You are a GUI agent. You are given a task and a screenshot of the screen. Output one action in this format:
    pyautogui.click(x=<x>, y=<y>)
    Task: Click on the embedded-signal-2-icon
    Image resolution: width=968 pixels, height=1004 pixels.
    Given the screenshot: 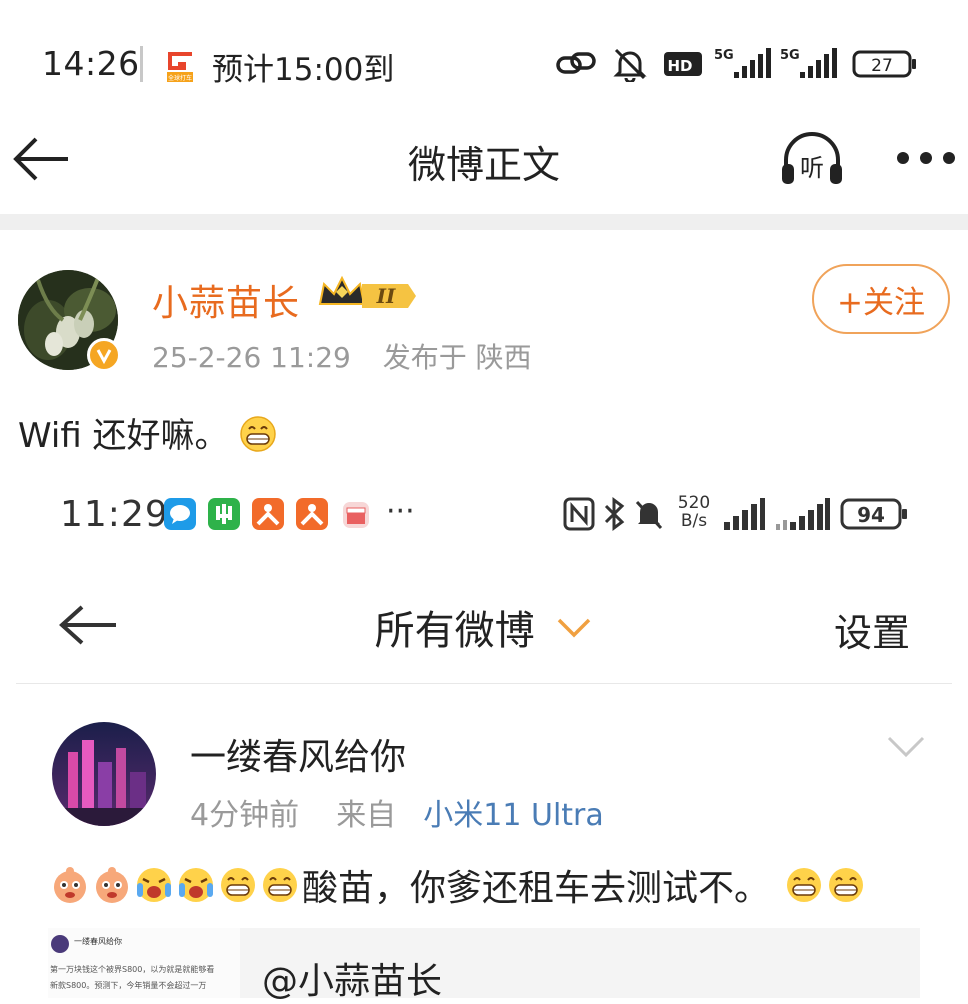 What is the action you would take?
    pyautogui.click(x=802, y=514)
    